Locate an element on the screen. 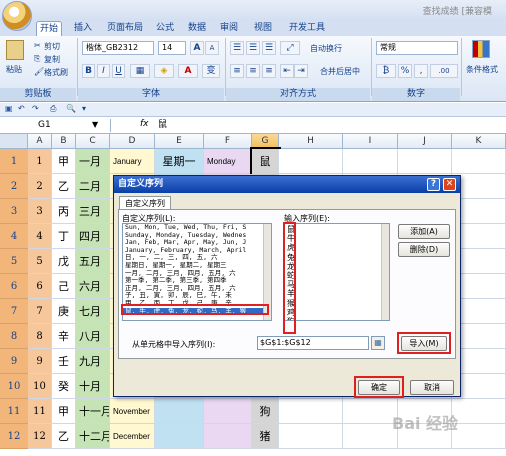 Image resolution: width=506 pixels, height=456 pixels. tab-custom-lists: 自定义序列 is located at coordinates (145, 203).